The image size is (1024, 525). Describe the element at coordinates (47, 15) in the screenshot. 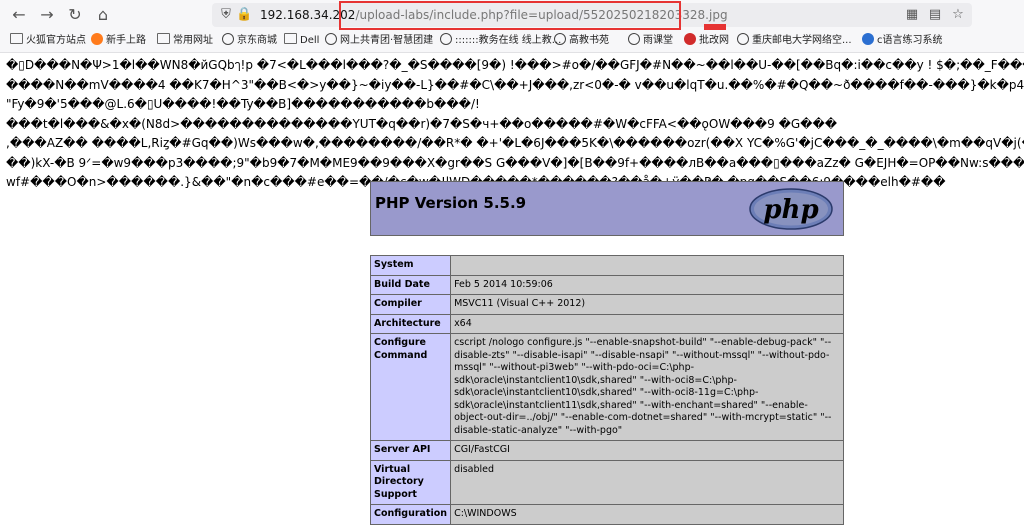

I see `forward-arrow-icon: →` at that location.